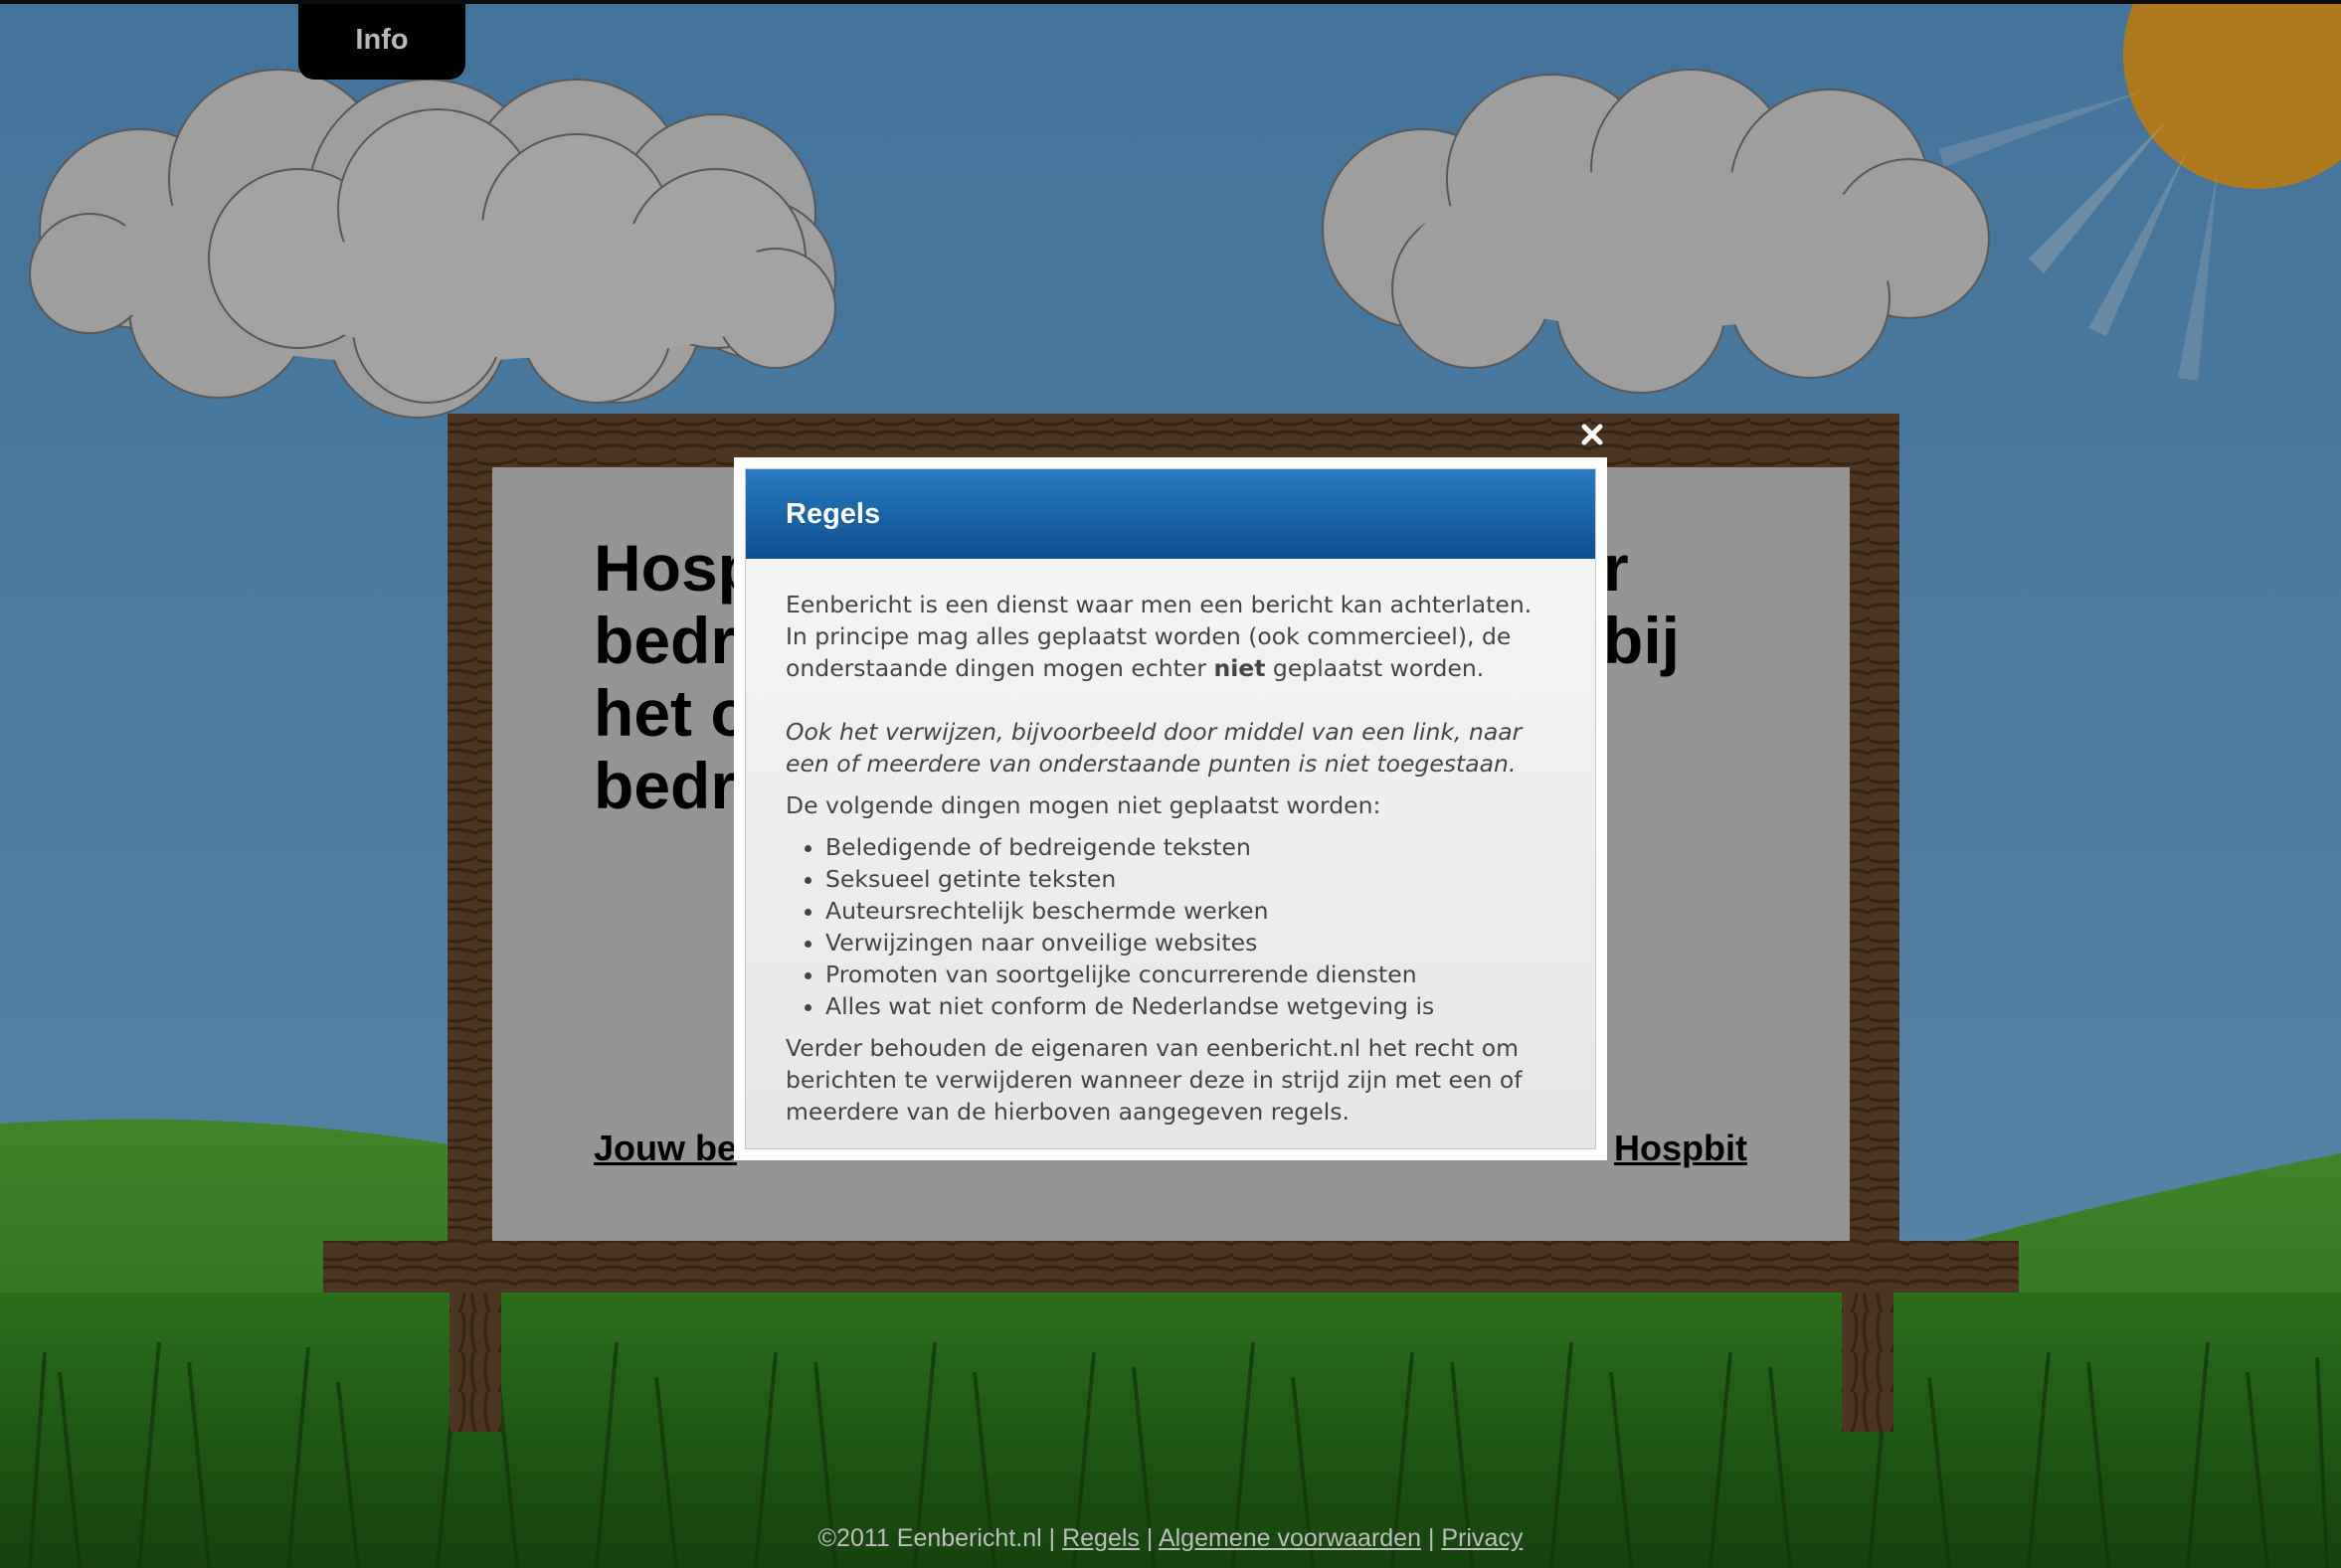 Image resolution: width=2341 pixels, height=1568 pixels. What do you see at coordinates (1190, 879) in the screenshot?
I see `rule-item: Seksueel getinte teksten` at bounding box center [1190, 879].